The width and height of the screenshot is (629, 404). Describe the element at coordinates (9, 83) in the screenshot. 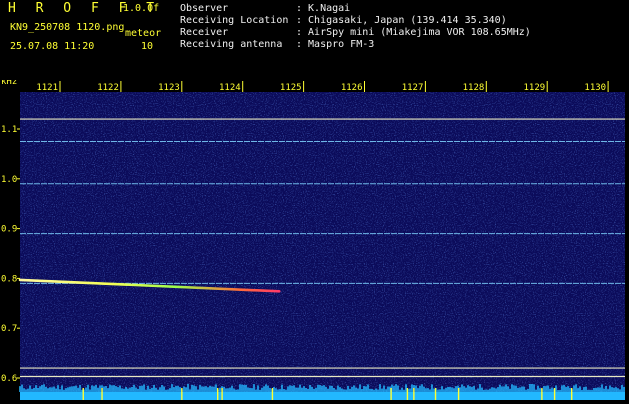

I see `y-unit-label: kHz` at that location.